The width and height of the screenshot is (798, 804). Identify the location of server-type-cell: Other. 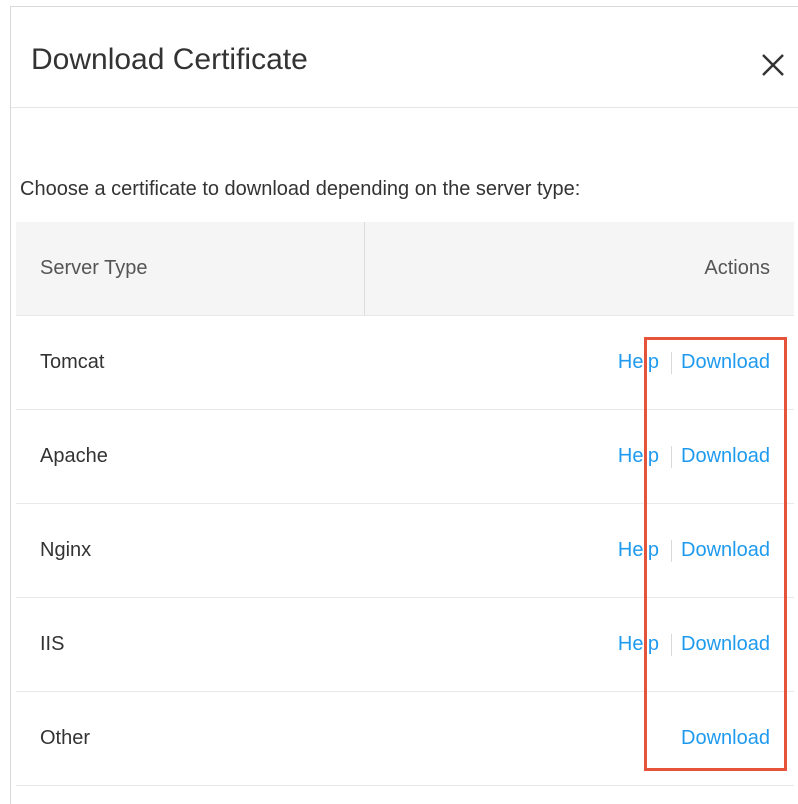
(190, 738).